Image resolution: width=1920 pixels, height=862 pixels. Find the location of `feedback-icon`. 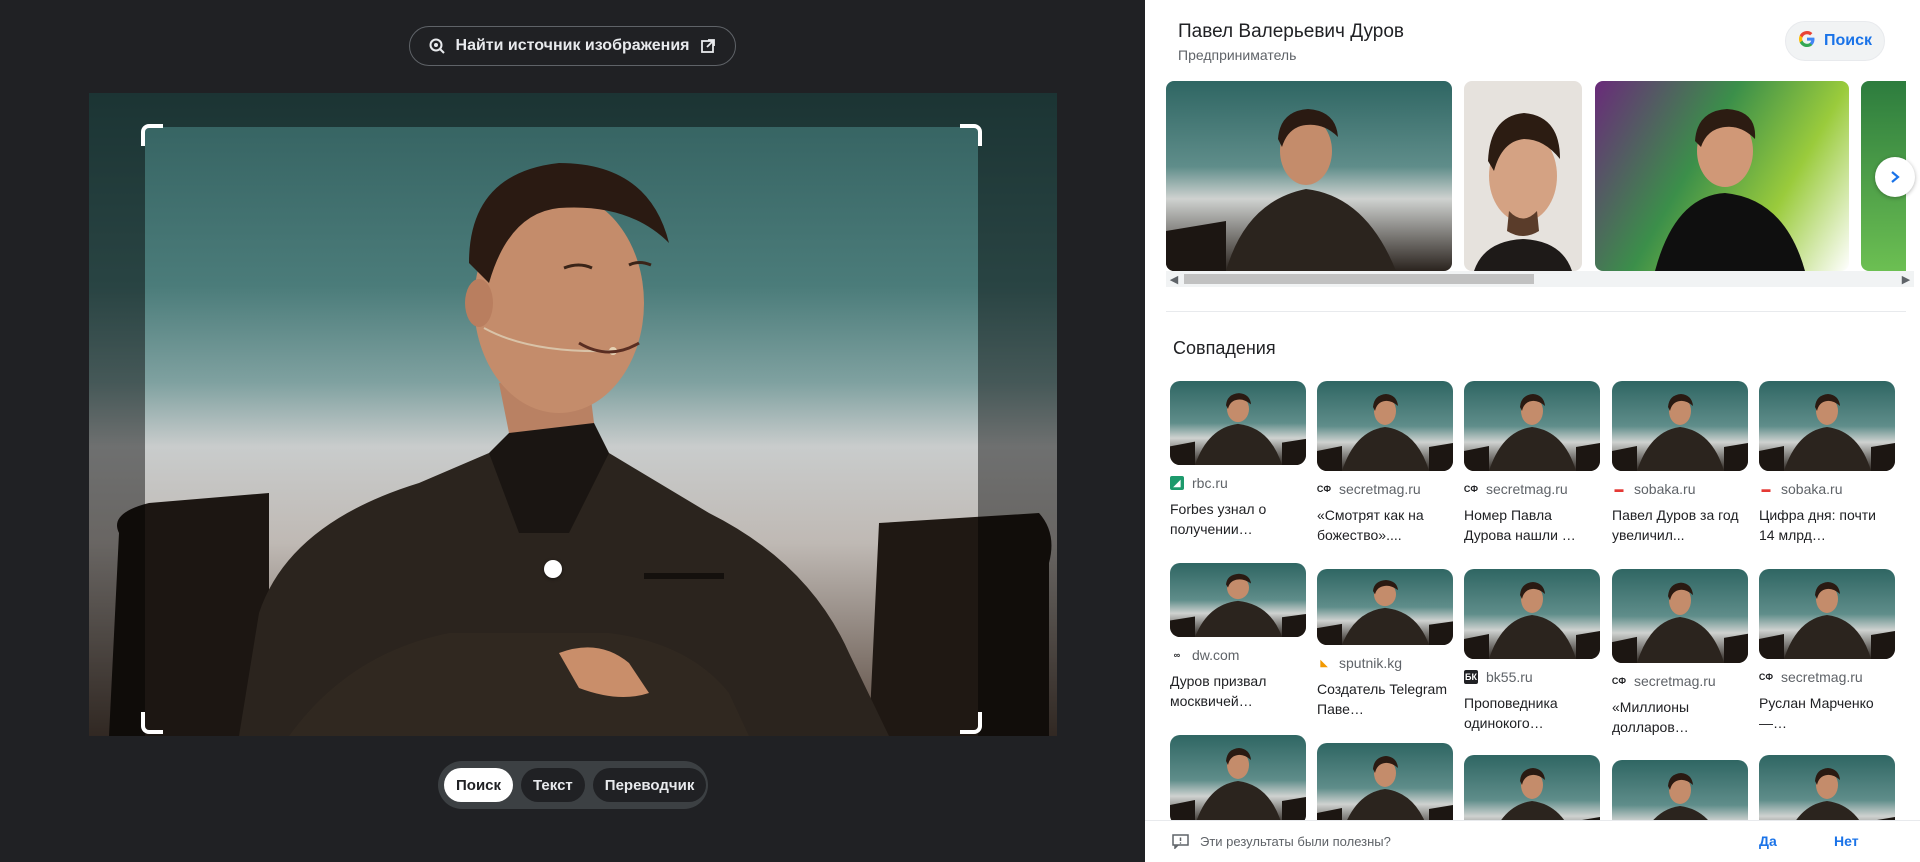

feedback-icon is located at coordinates (1180, 841).